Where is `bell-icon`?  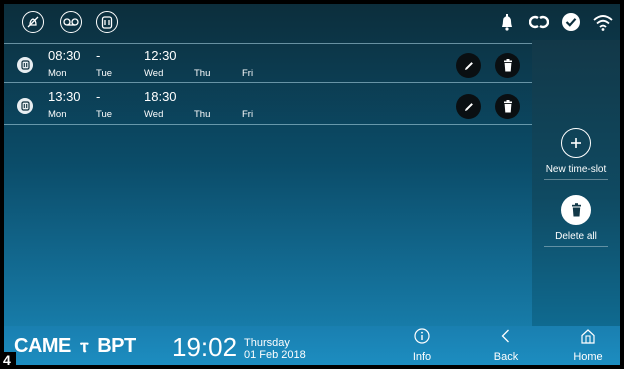 bell-icon is located at coordinates (507, 22).